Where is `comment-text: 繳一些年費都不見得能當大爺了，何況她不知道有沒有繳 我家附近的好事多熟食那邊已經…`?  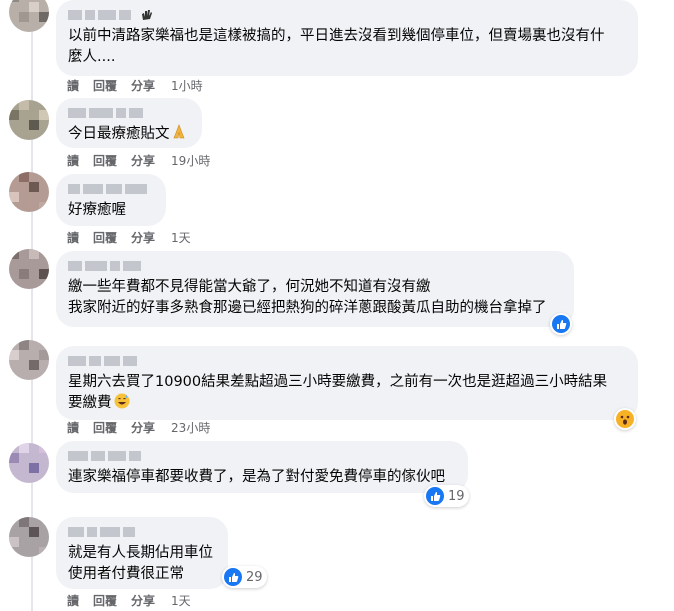 comment-text: 繳一些年費都不見得能當大爺了，何況她不知道有沒有繳 我家附近的好事多熟食那邊已經… is located at coordinates (307, 297).